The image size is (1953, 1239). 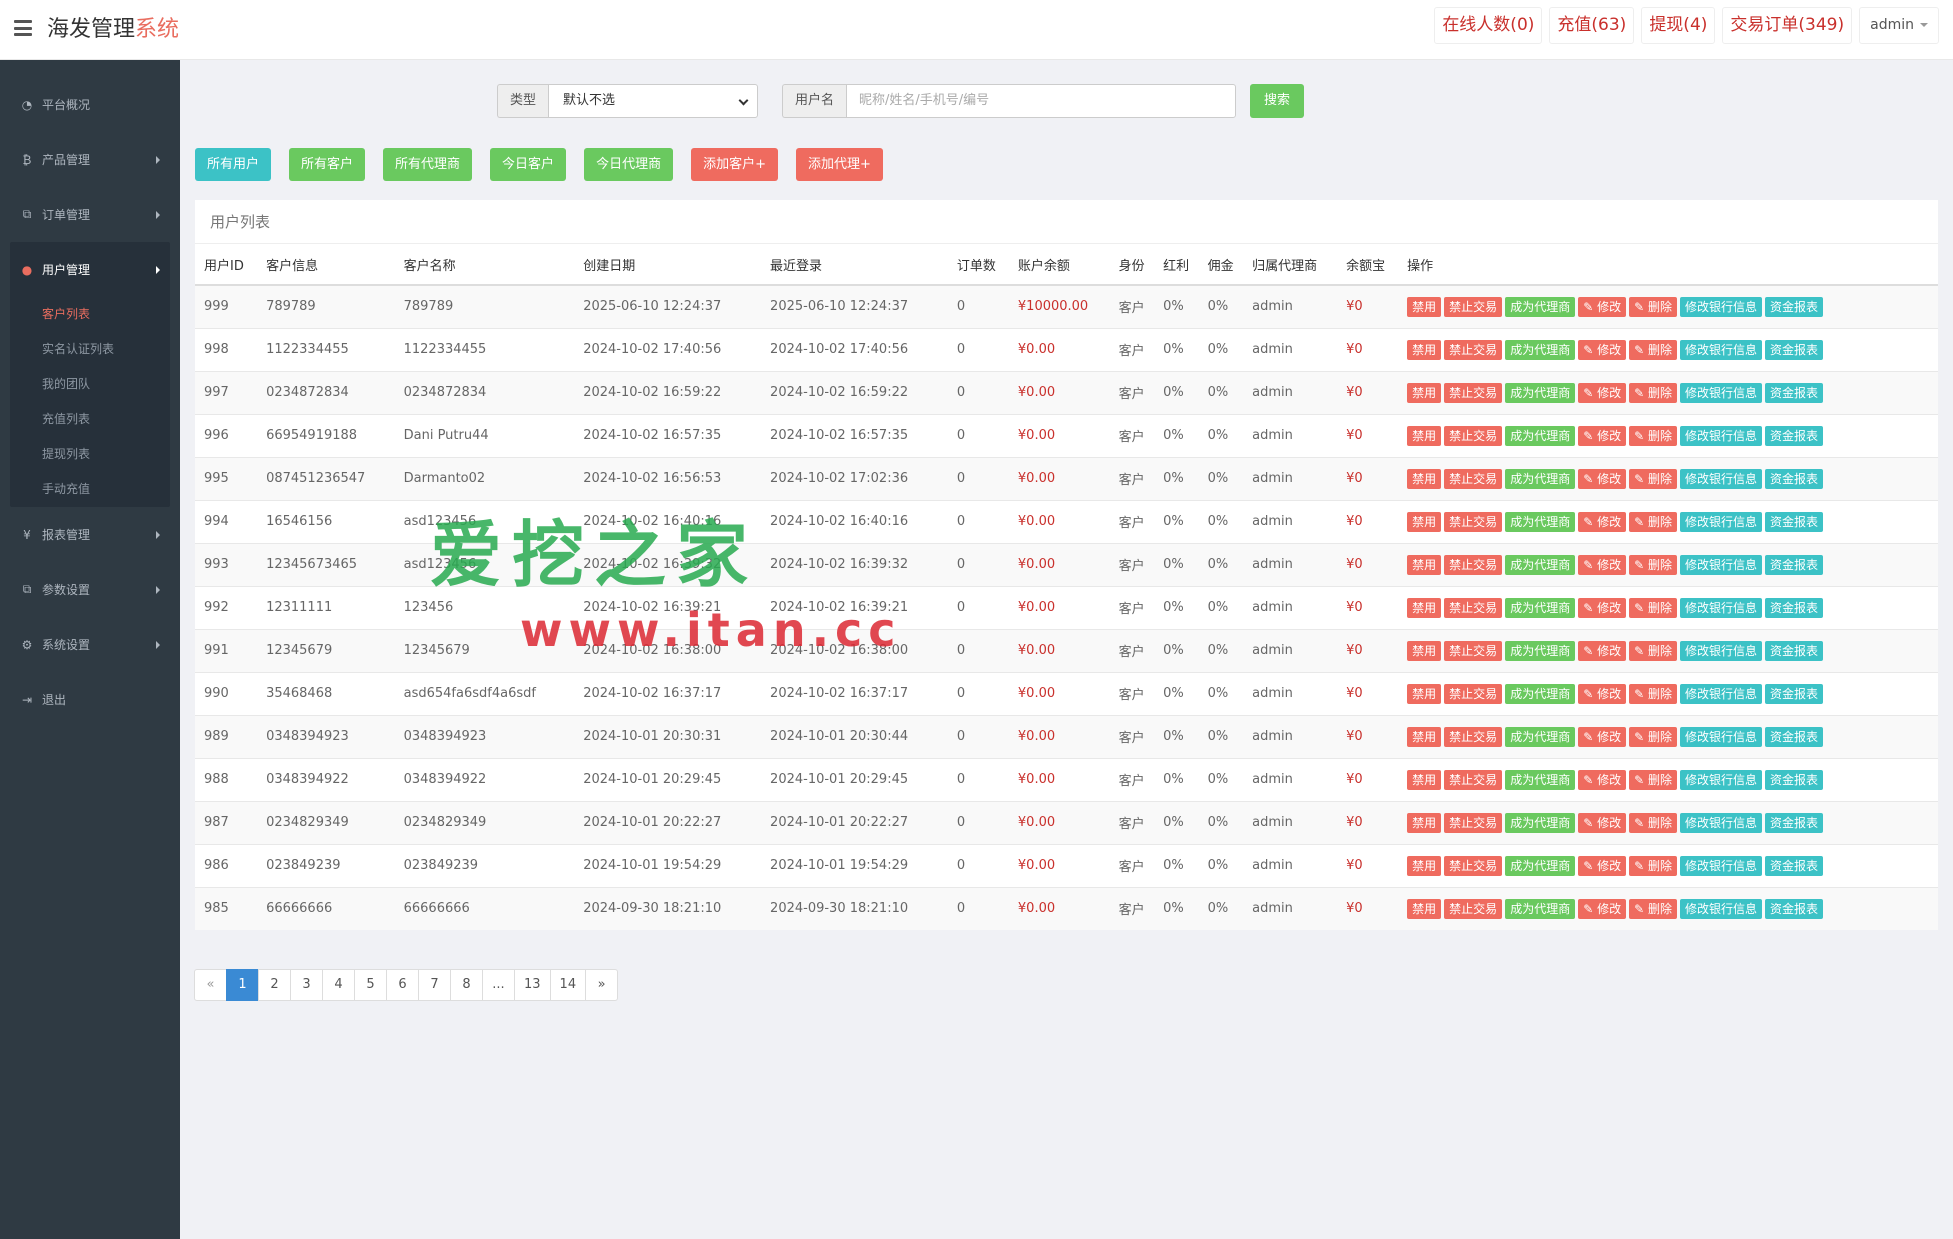 What do you see at coordinates (242, 985) in the screenshot?
I see `pagination-page: 1` at bounding box center [242, 985].